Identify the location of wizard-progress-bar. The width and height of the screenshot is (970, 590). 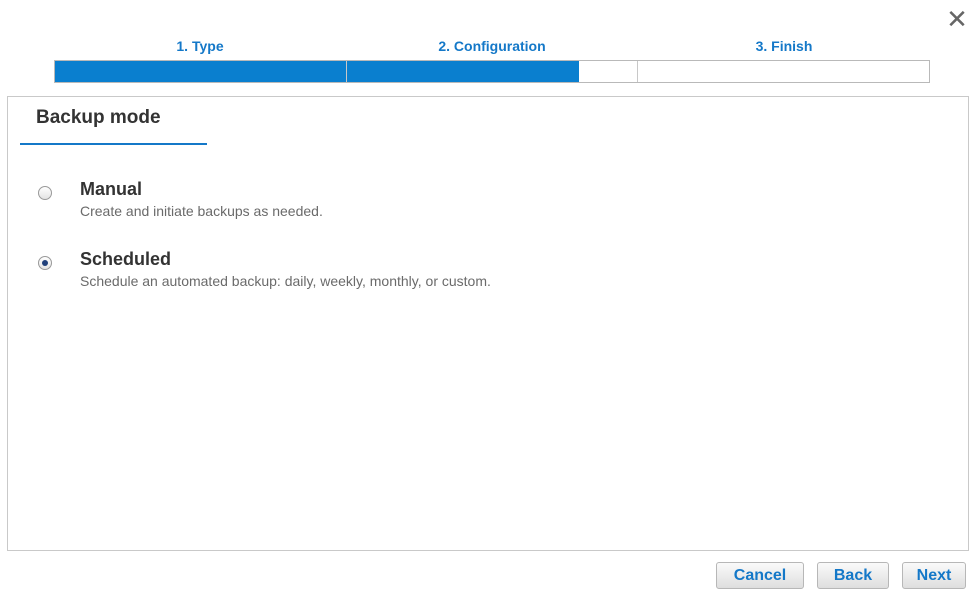
(492, 71).